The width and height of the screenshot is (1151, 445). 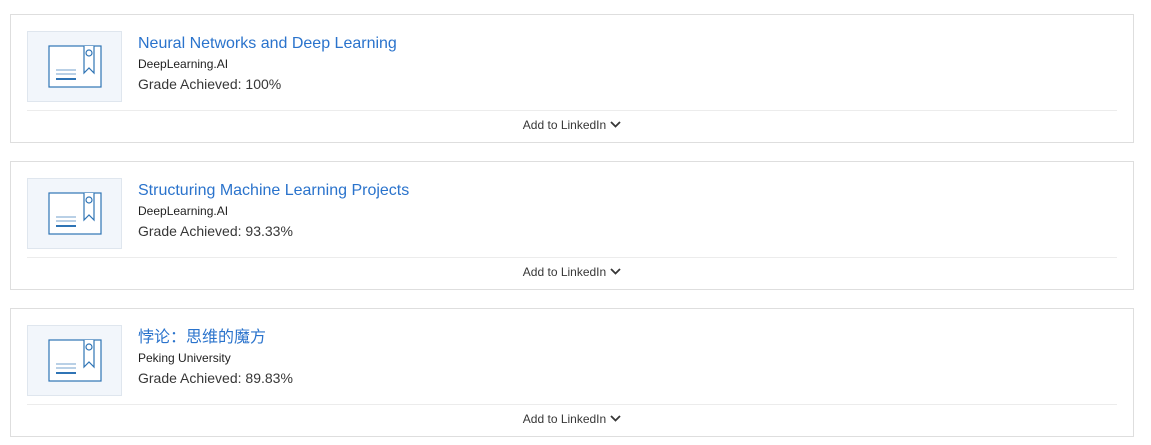 I want to click on grade-achieved: Grade Achieved: 89.83%, so click(x=215, y=378).